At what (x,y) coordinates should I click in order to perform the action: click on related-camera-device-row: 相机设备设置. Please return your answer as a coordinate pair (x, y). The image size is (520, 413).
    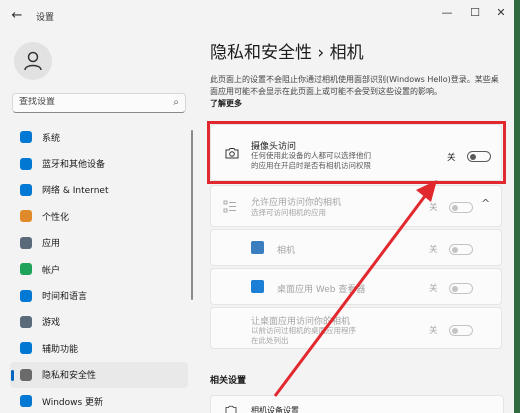
    Looking at the image, I should click on (357, 404).